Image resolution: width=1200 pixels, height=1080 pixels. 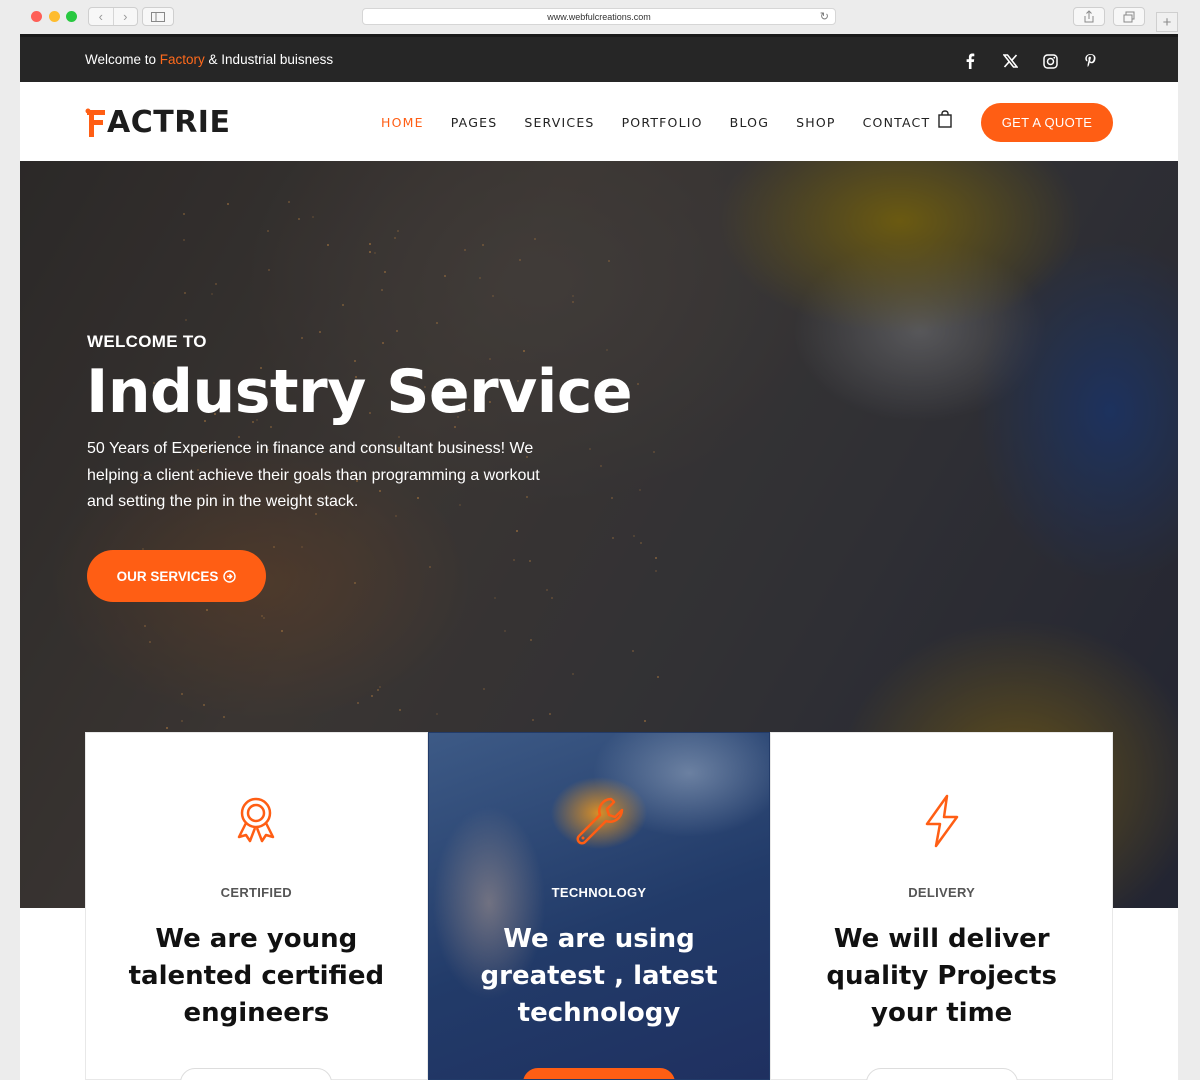 What do you see at coordinates (1167, 22) in the screenshot?
I see `new-tab-button: +` at bounding box center [1167, 22].